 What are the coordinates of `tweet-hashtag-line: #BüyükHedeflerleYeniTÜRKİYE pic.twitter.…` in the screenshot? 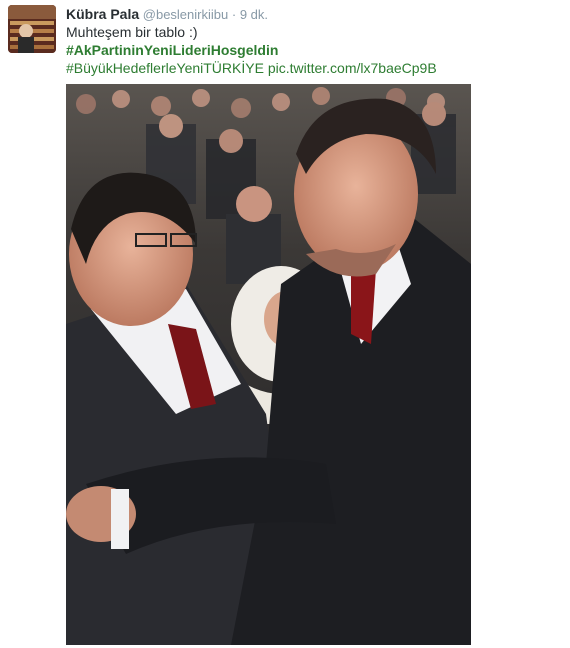 It's located at (251, 68).